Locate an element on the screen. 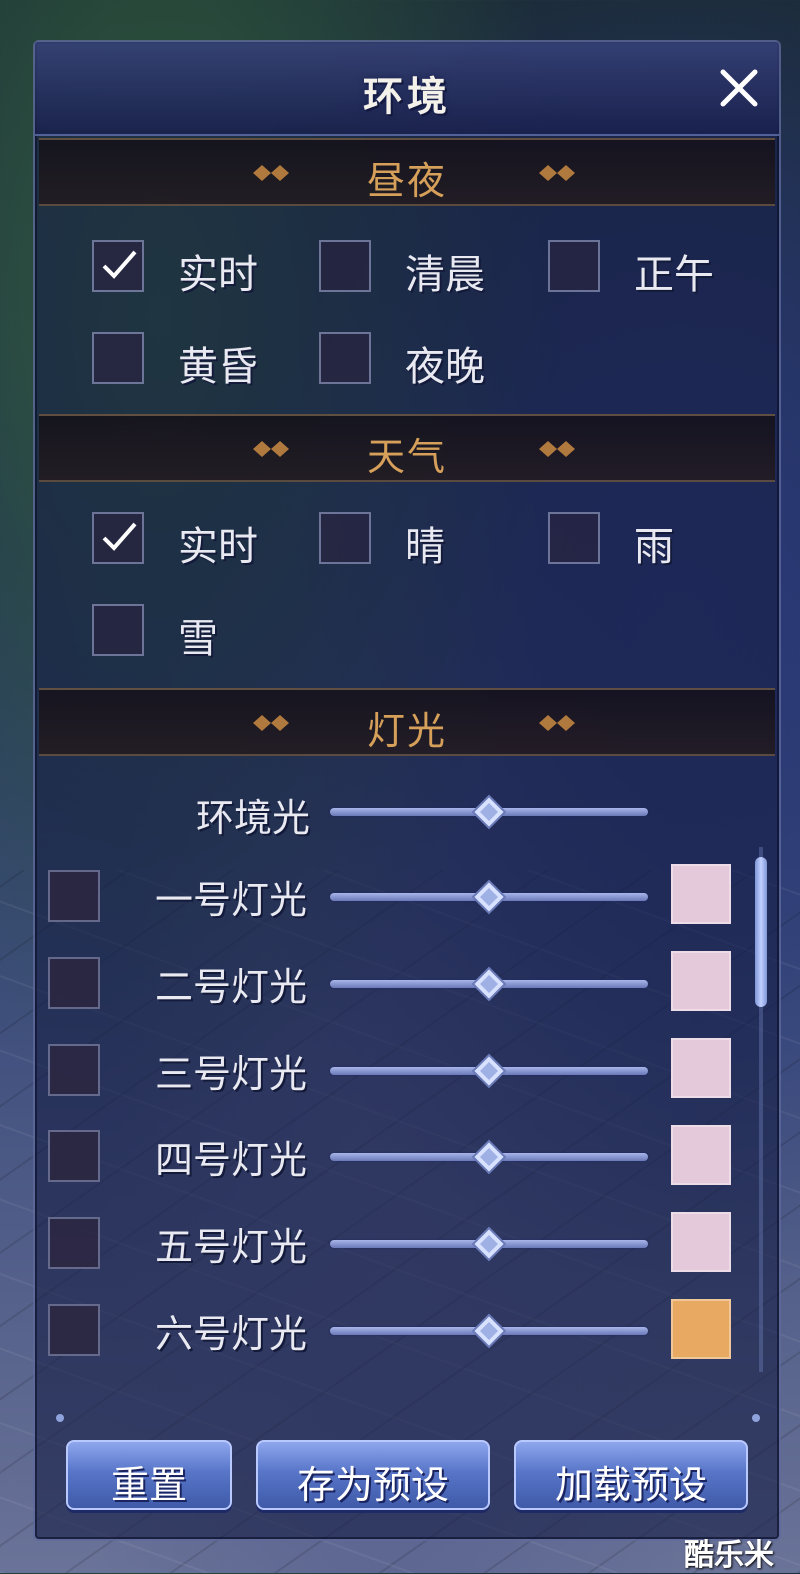  daynight-option-realtime: 实时 is located at coordinates (192, 269).